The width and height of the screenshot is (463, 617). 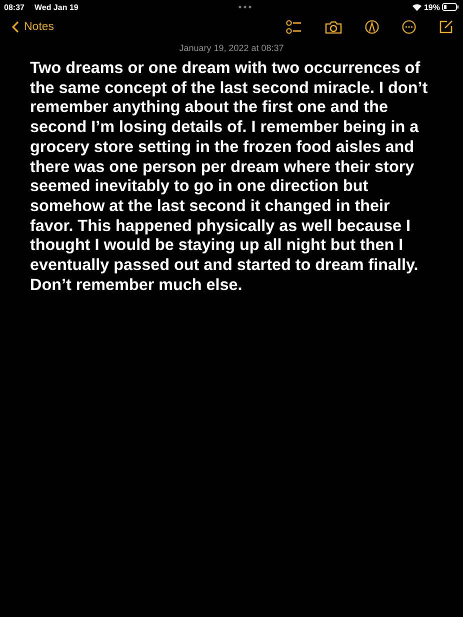 What do you see at coordinates (14, 7) in the screenshot?
I see `status-time: 08:37` at bounding box center [14, 7].